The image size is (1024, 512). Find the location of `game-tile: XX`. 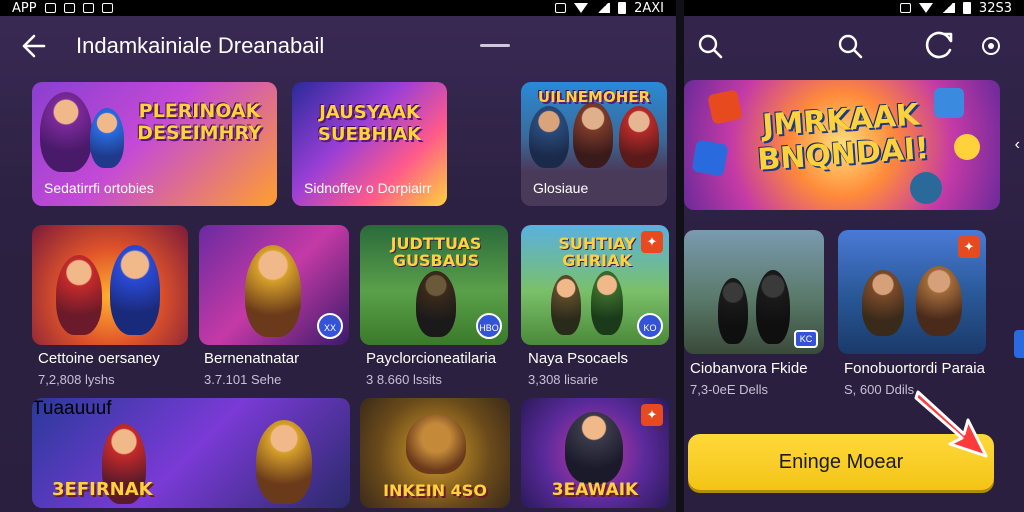

game-tile: XX is located at coordinates (274, 285).